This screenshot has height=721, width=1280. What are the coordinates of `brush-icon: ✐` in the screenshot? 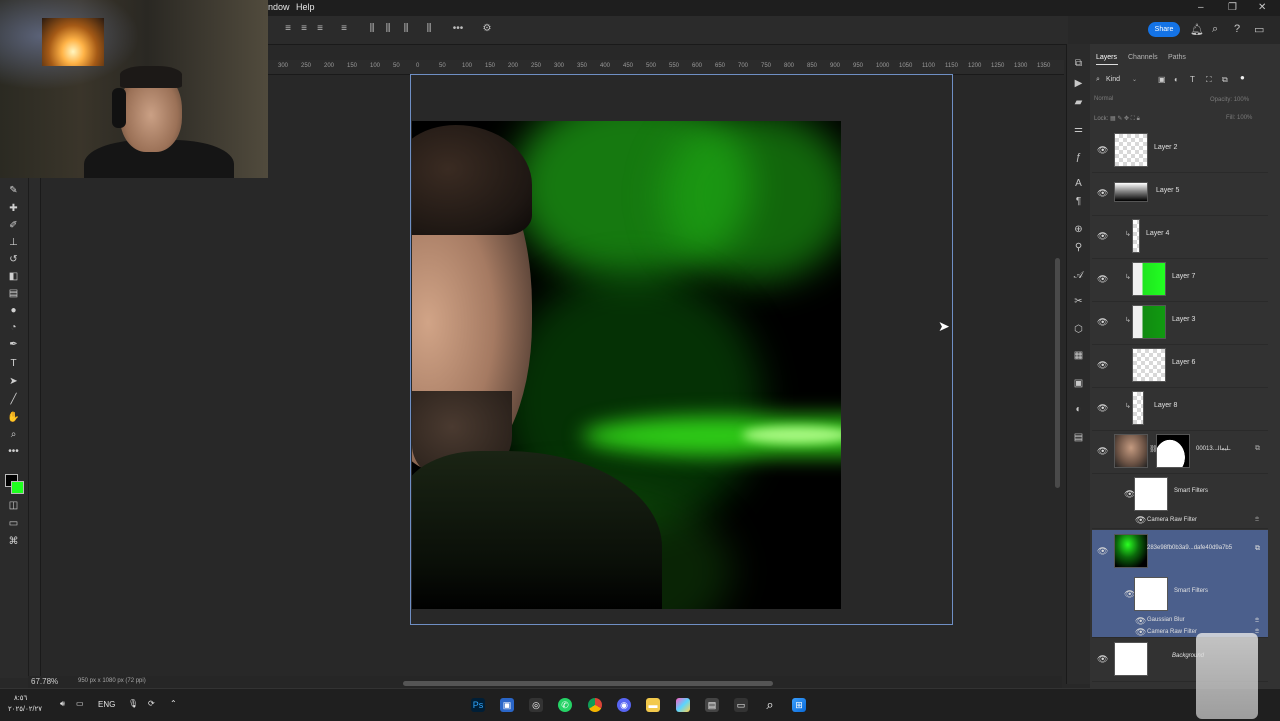 It's located at (13, 226).